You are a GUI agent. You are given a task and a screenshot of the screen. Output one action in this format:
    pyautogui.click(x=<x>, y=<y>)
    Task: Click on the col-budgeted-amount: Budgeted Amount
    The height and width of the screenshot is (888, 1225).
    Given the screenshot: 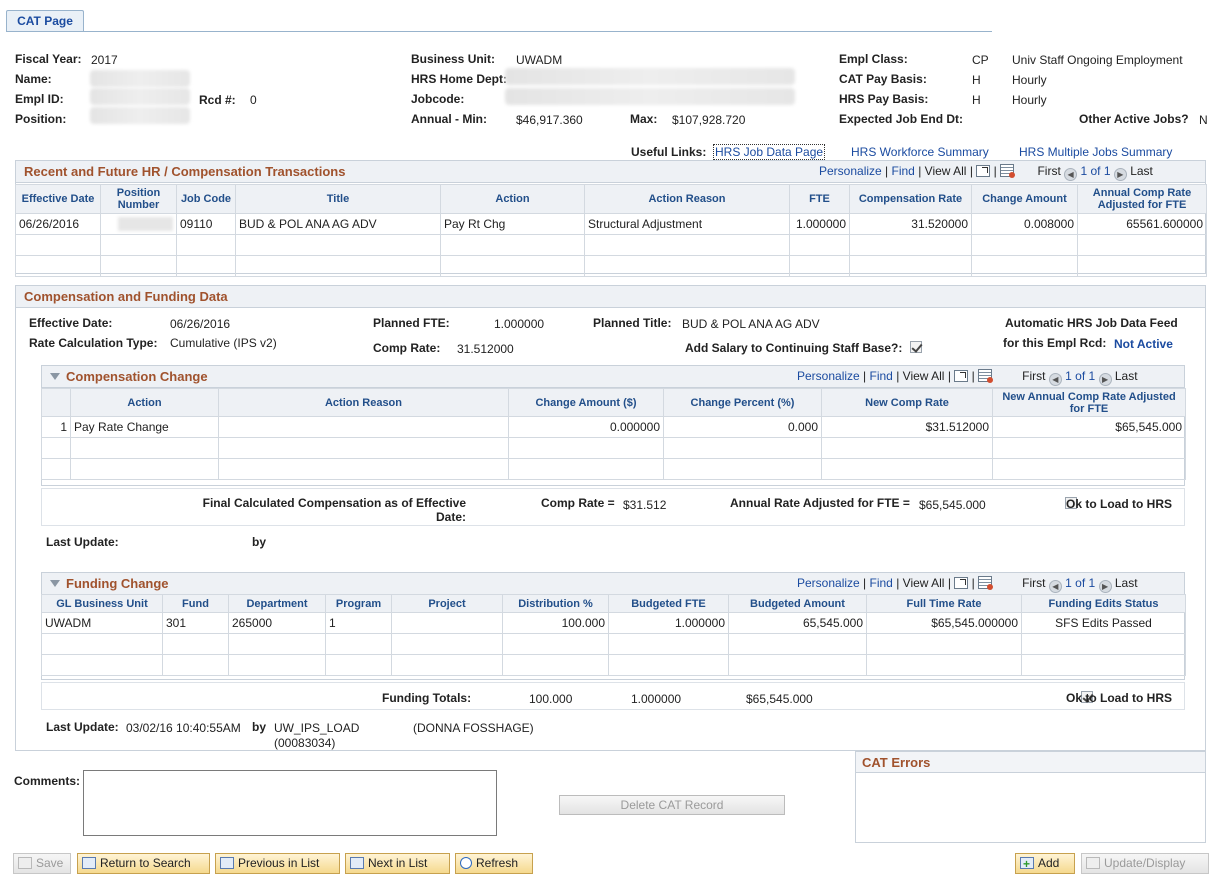 What is the action you would take?
    pyautogui.click(x=797, y=603)
    